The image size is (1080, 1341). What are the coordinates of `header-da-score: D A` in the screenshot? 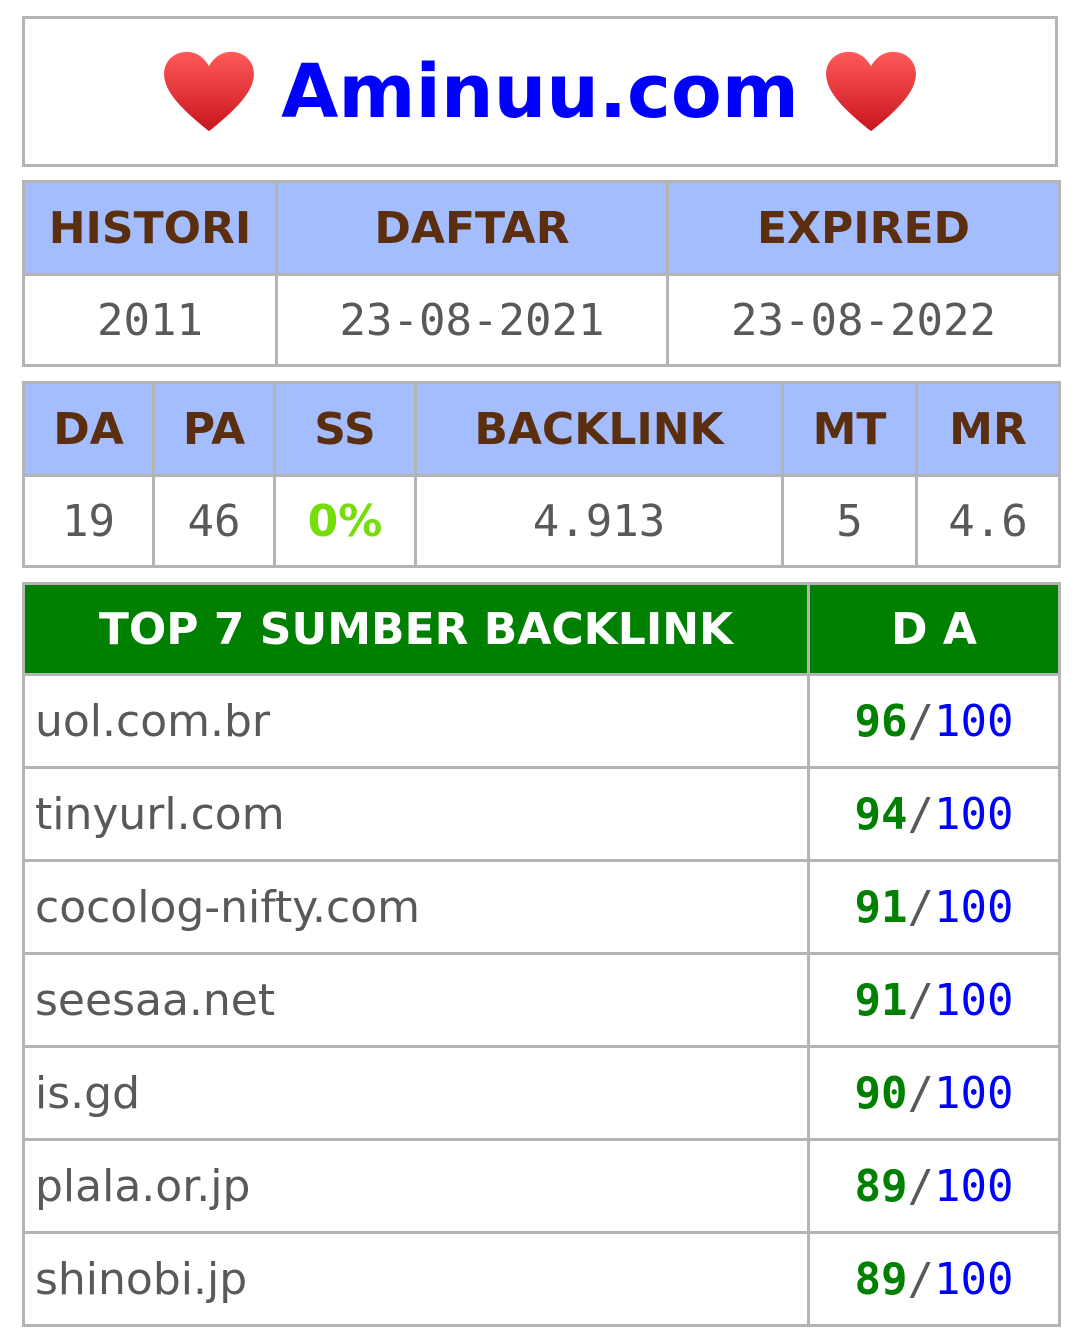 It's located at (934, 629).